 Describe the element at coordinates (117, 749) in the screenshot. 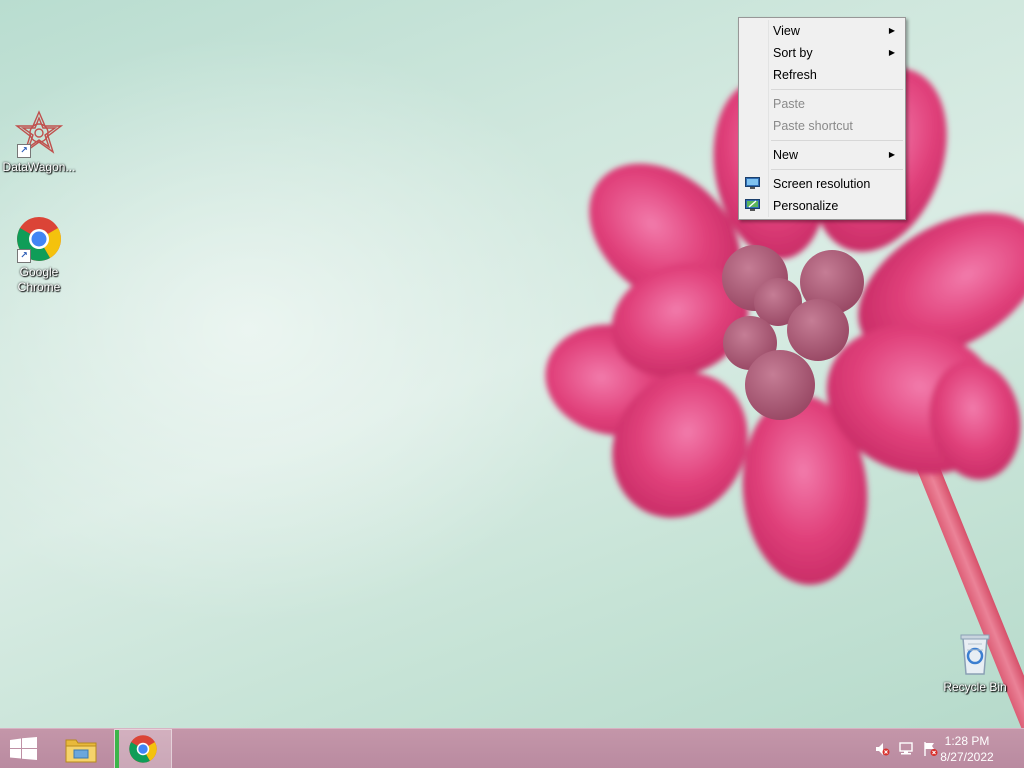

I see `active-indicator` at that location.